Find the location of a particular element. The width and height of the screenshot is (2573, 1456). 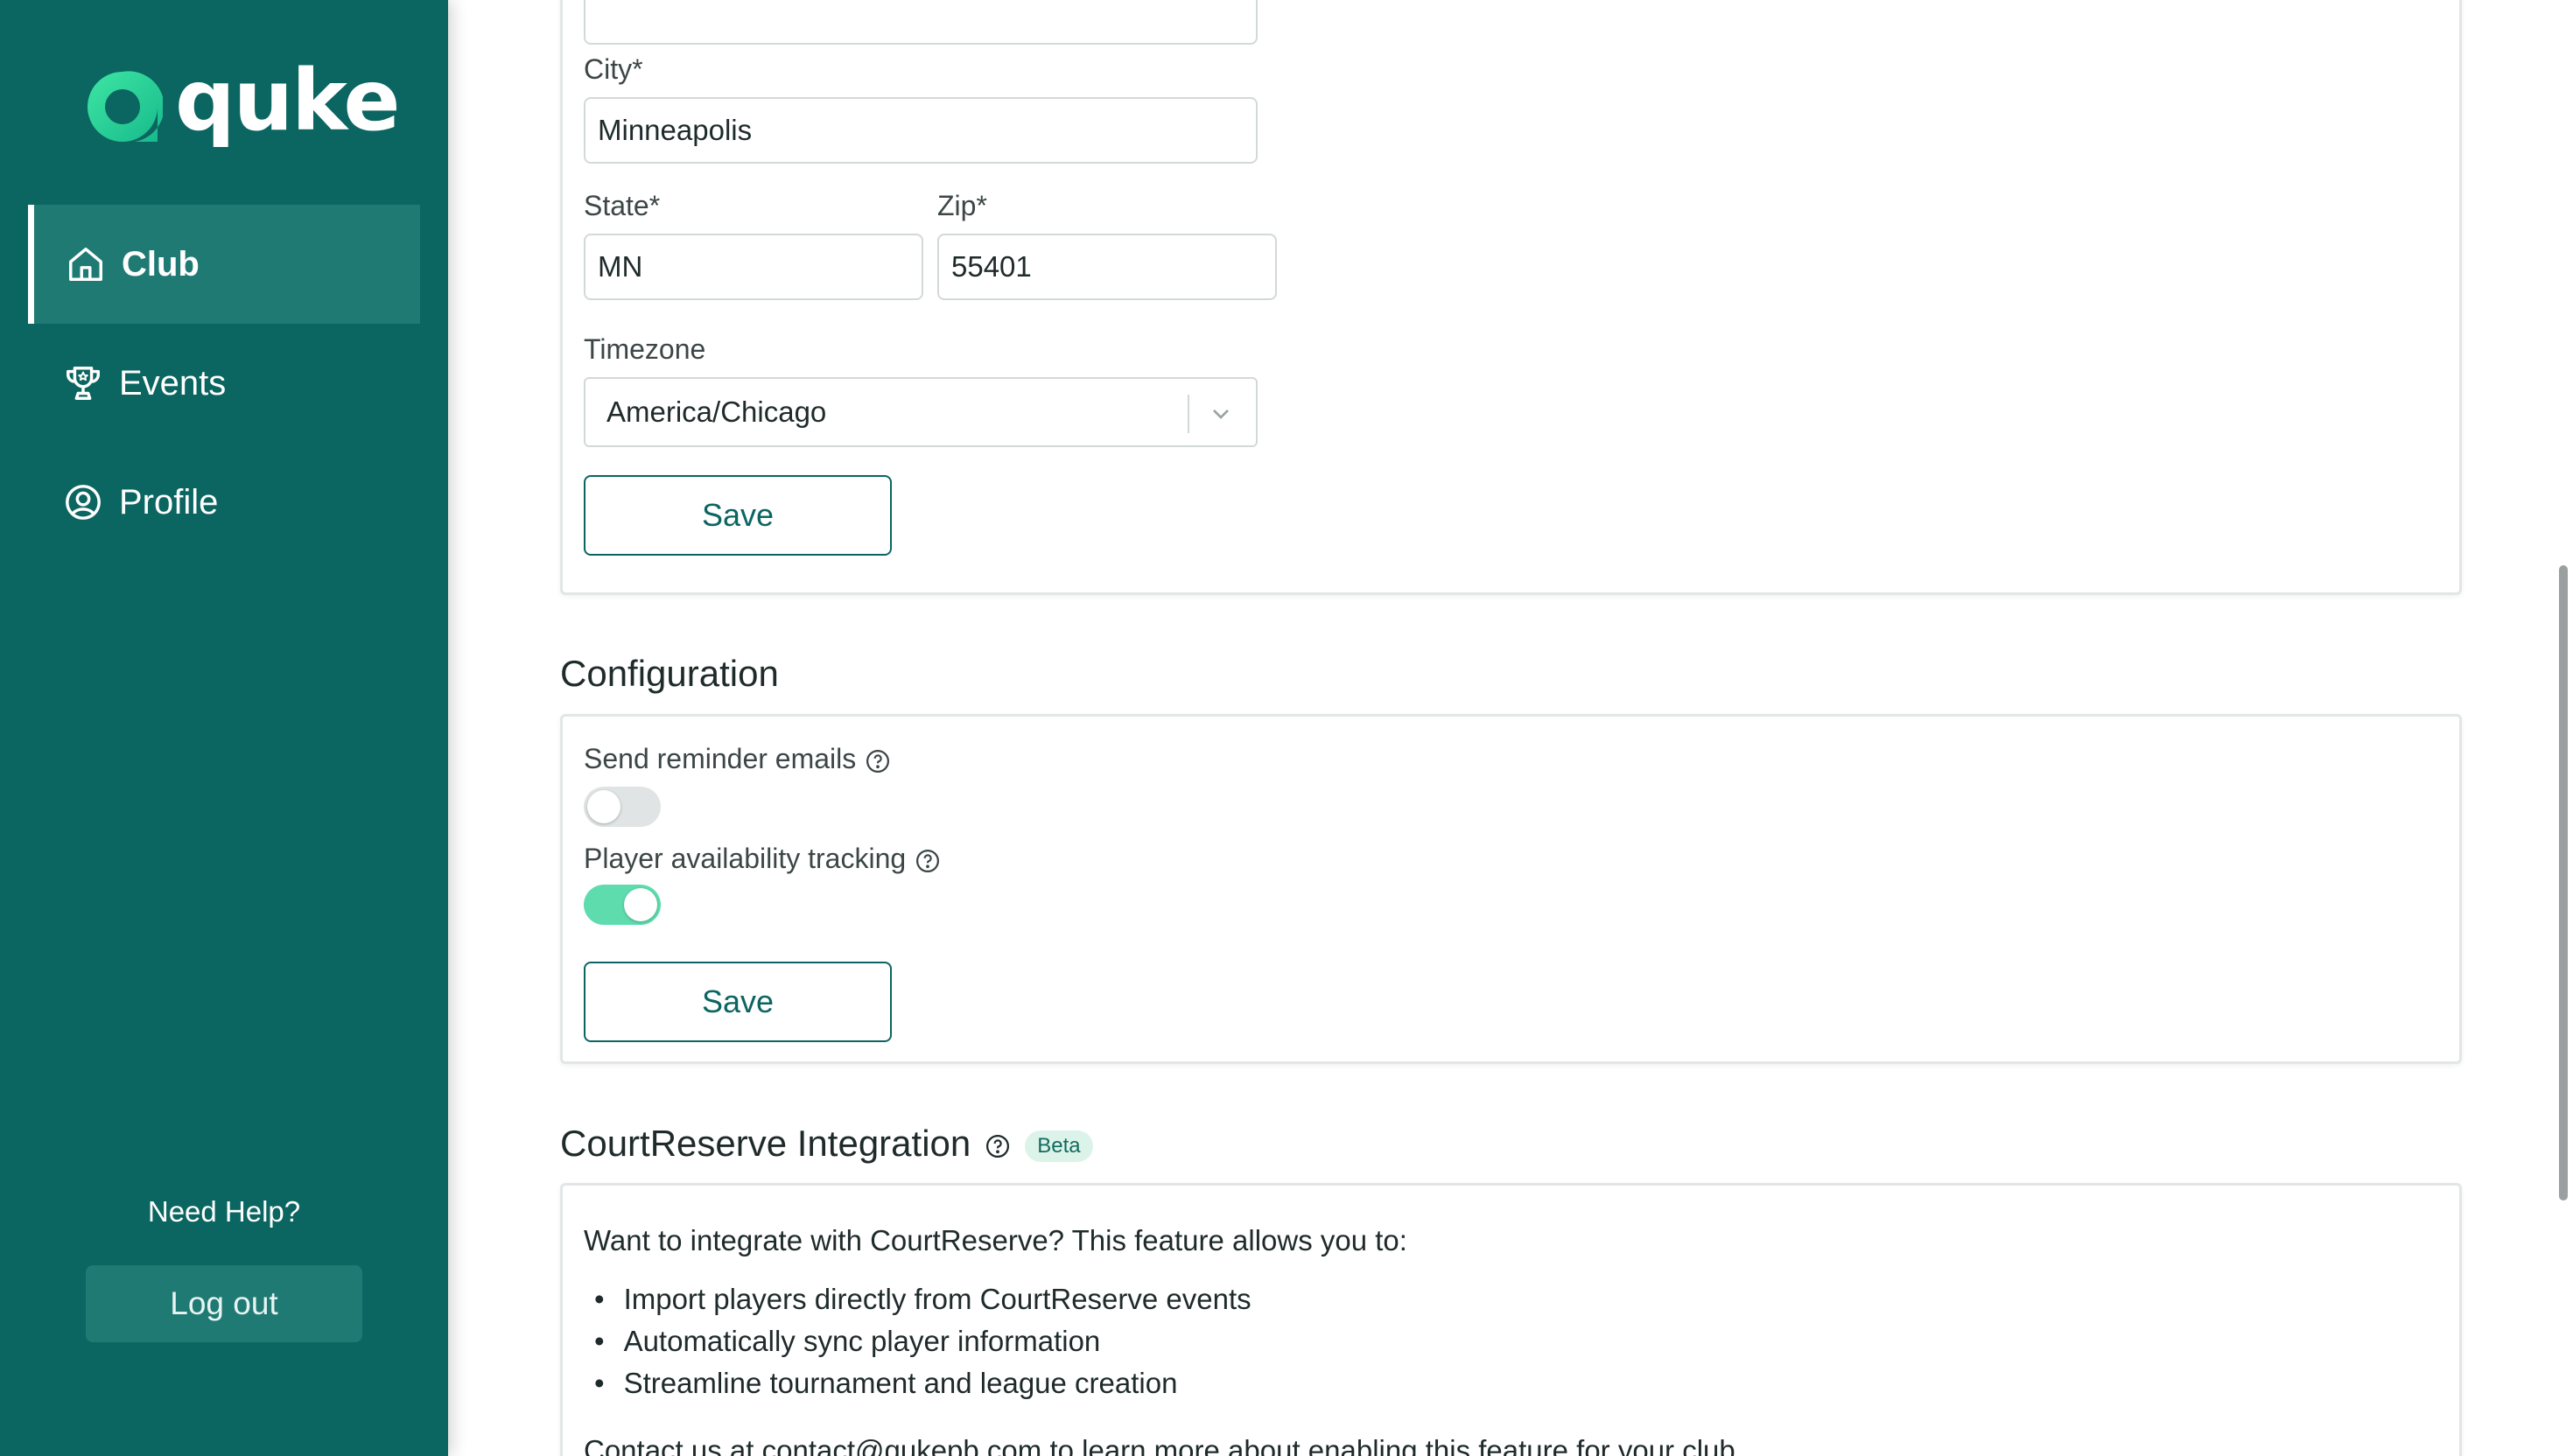

beta-badge: Beta is located at coordinates (1059, 1146).